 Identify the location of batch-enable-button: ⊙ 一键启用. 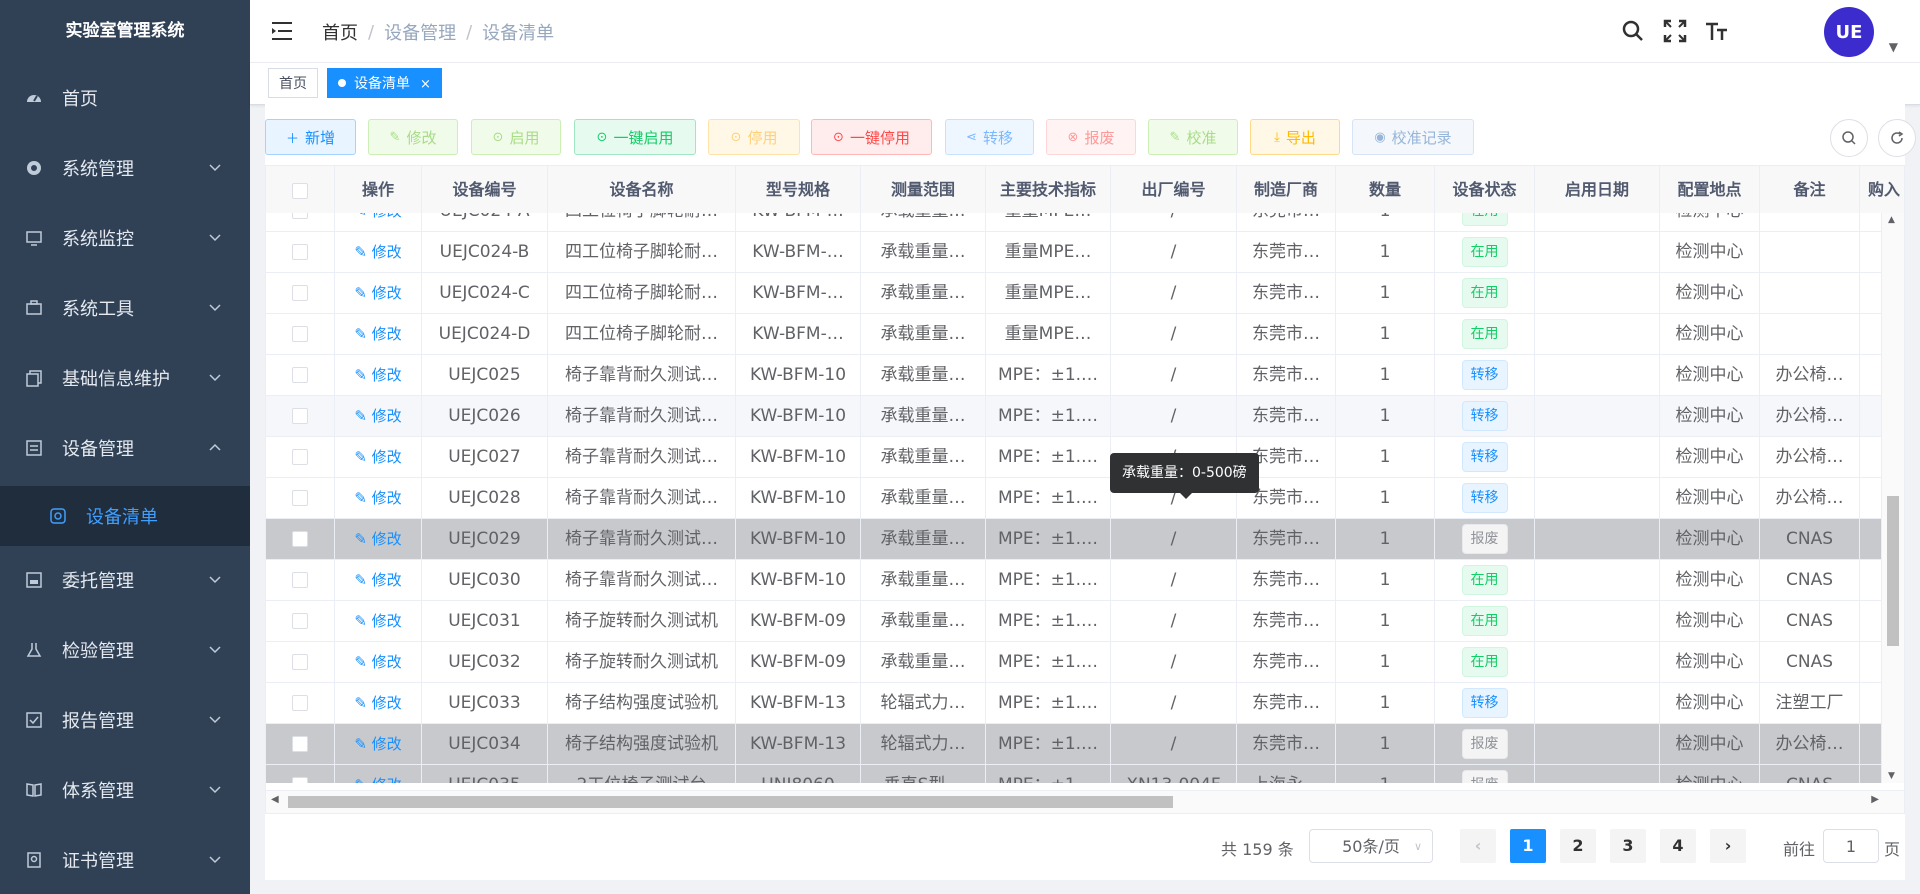
(635, 137).